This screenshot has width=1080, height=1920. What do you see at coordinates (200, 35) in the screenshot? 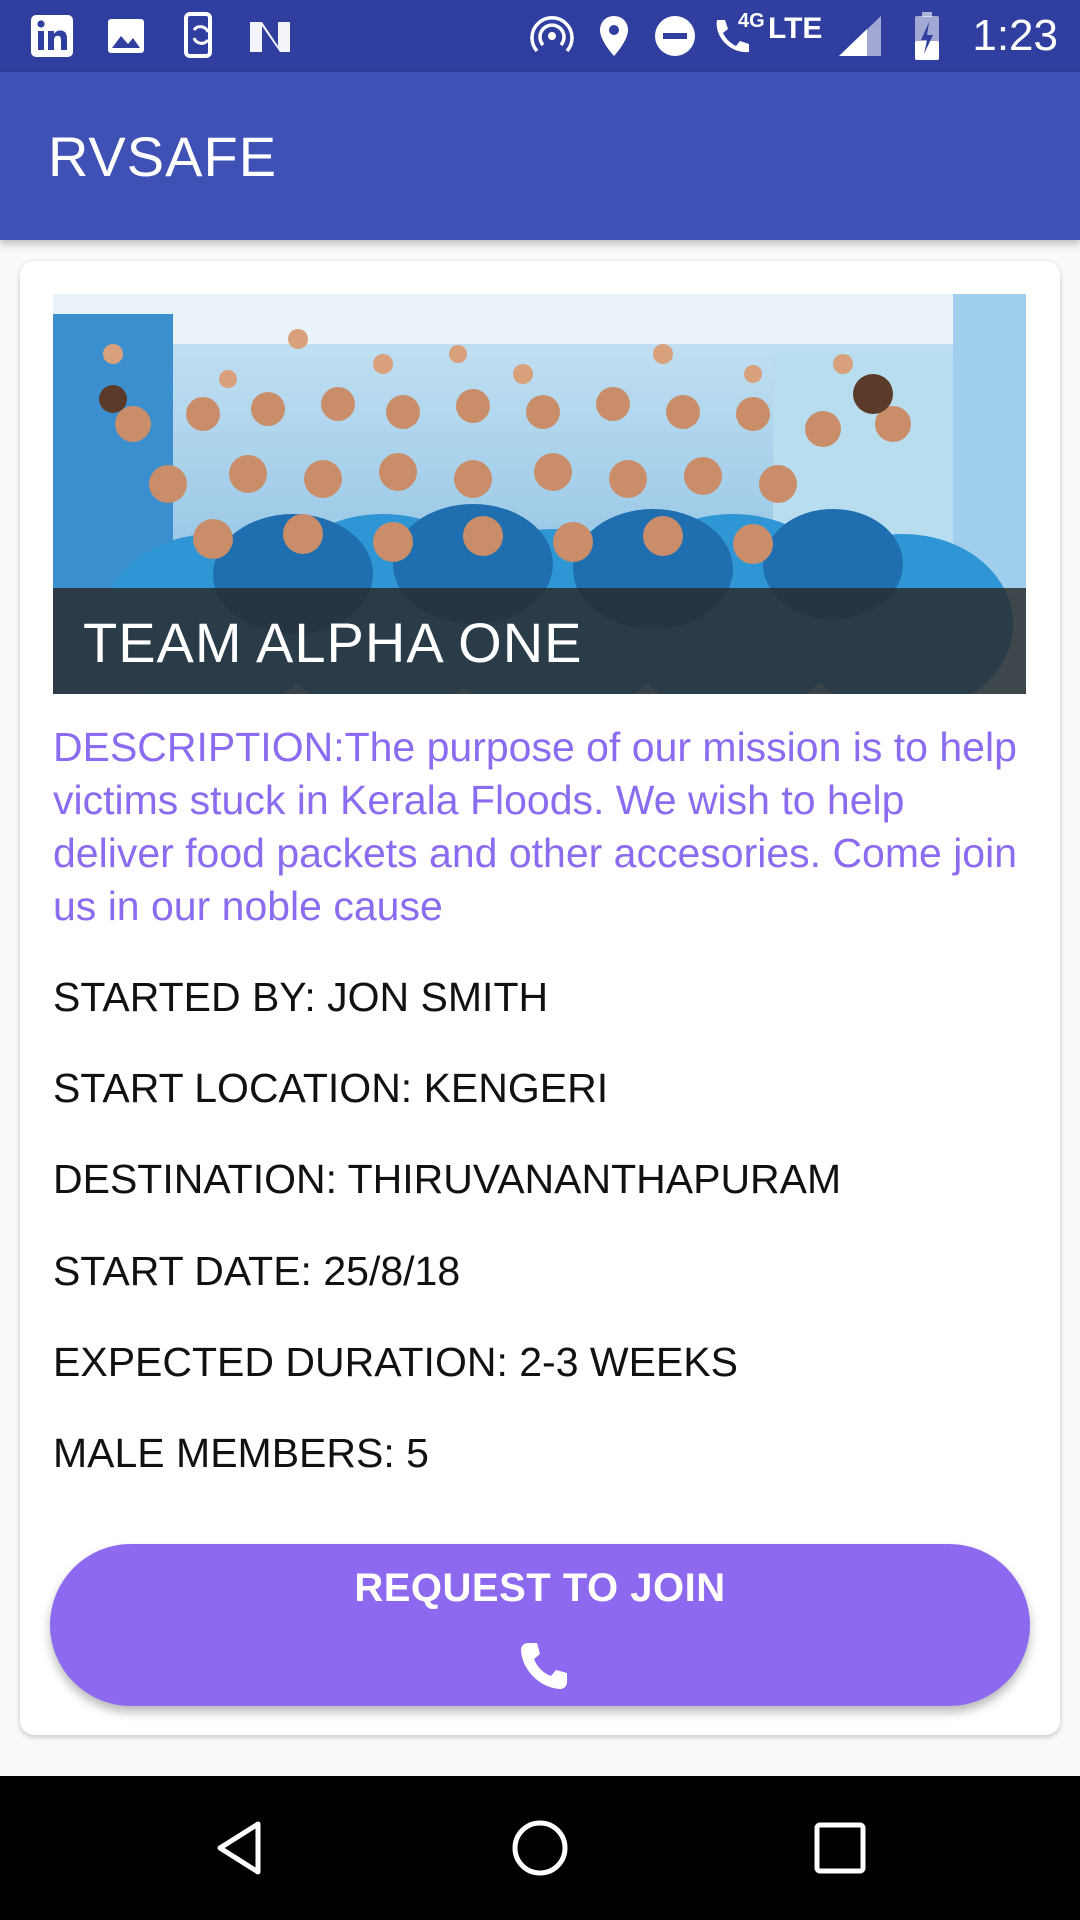
I see `phone-sync-icon` at bounding box center [200, 35].